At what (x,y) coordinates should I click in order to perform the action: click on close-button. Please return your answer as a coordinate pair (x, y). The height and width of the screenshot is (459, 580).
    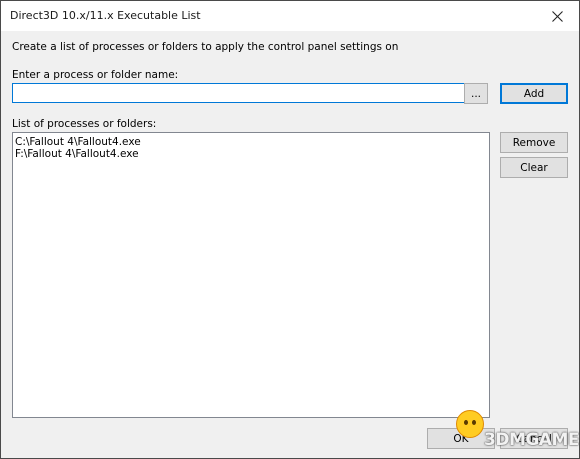
    Looking at the image, I should click on (557, 16).